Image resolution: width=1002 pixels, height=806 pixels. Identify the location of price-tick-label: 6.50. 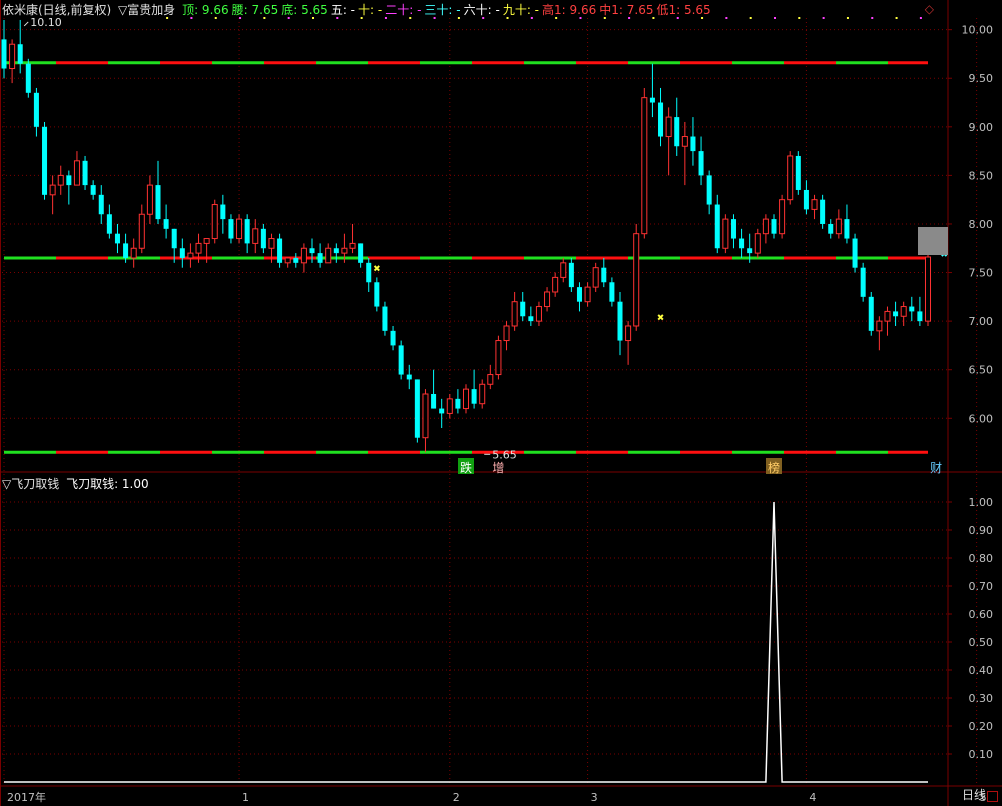
(981, 370).